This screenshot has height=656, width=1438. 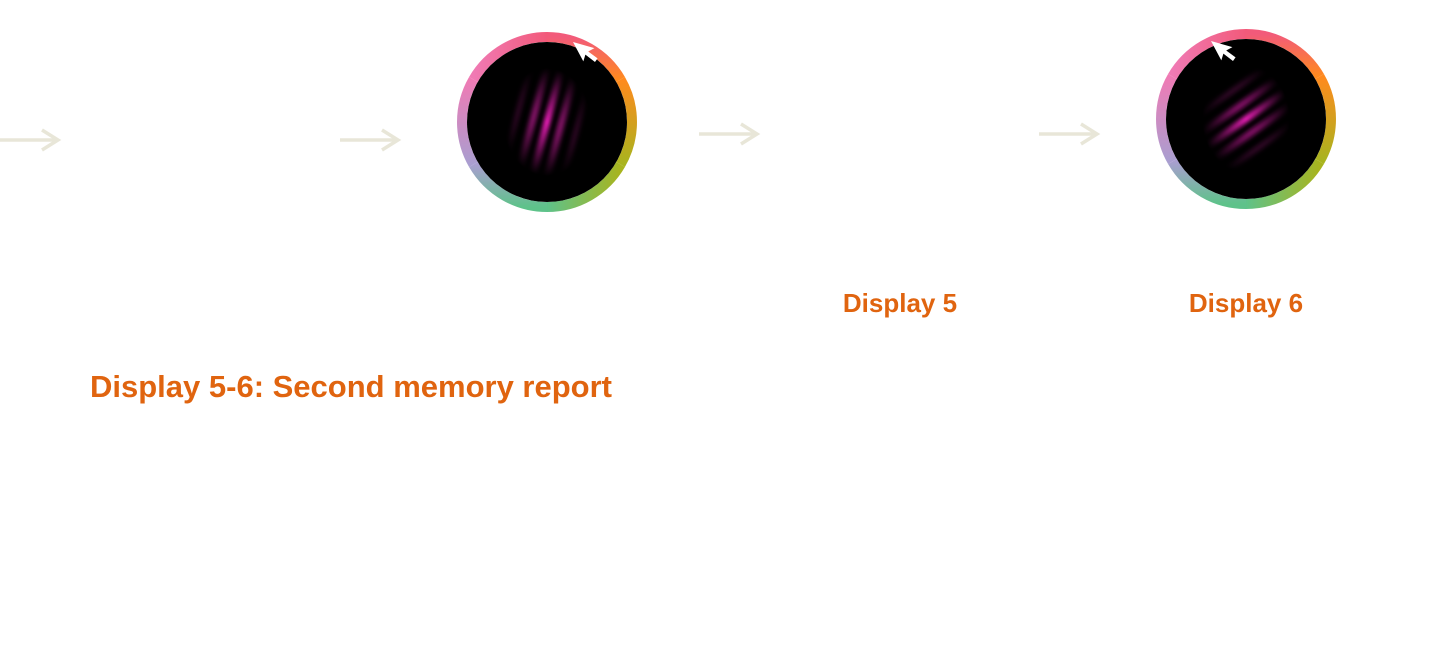 What do you see at coordinates (1246, 303) in the screenshot?
I see `display-6-label: Display 6` at bounding box center [1246, 303].